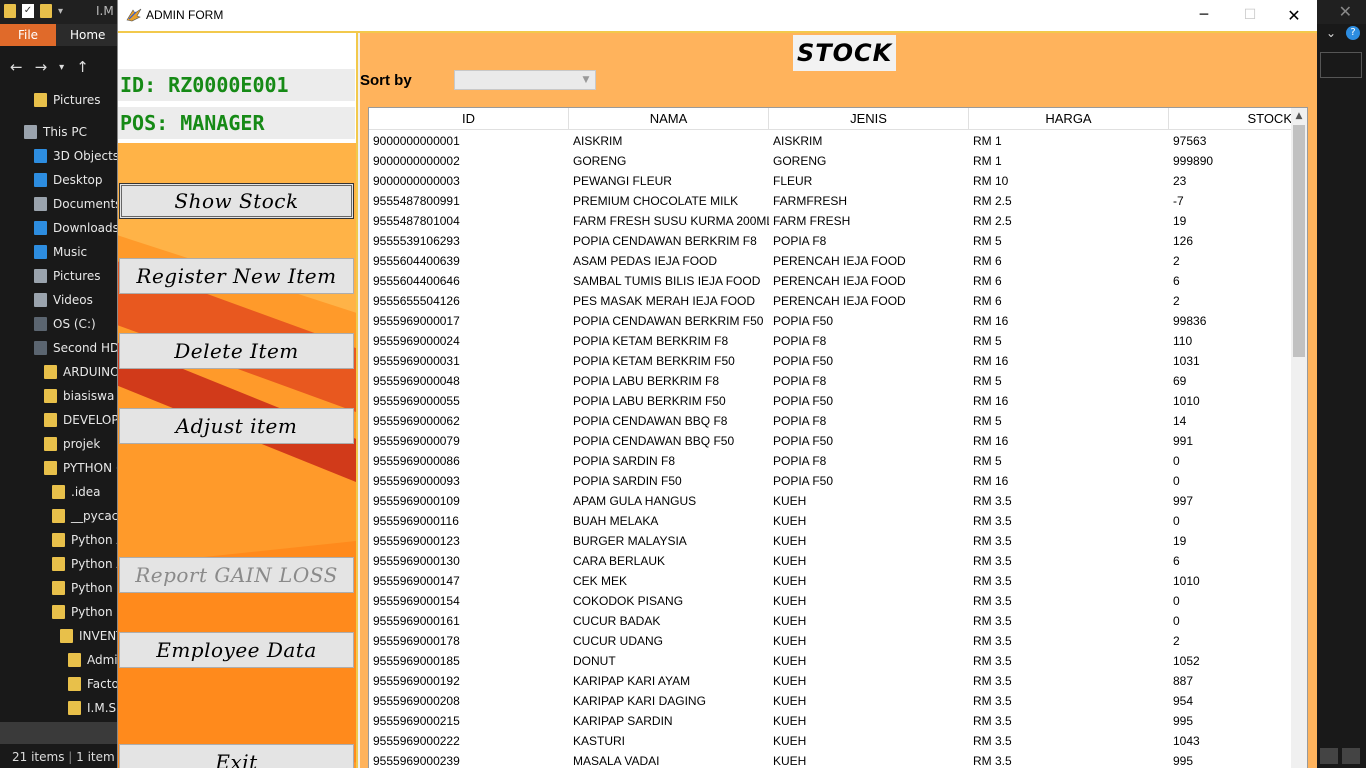 The width and height of the screenshot is (1366, 768). What do you see at coordinates (987, 281) in the screenshot?
I see `cell-harga: RM 6` at bounding box center [987, 281].